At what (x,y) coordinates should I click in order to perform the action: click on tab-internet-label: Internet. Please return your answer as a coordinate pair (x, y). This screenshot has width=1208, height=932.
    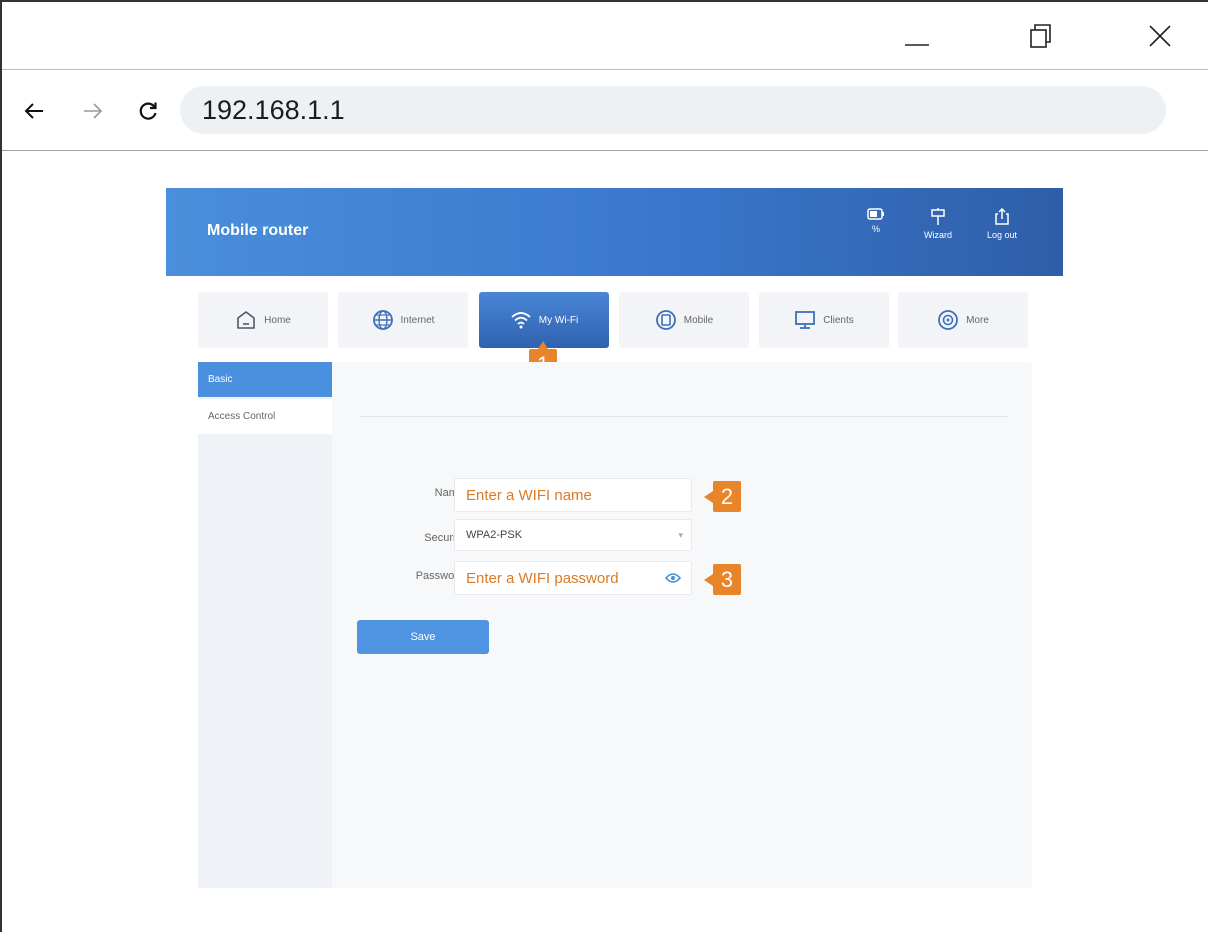
    Looking at the image, I should click on (417, 320).